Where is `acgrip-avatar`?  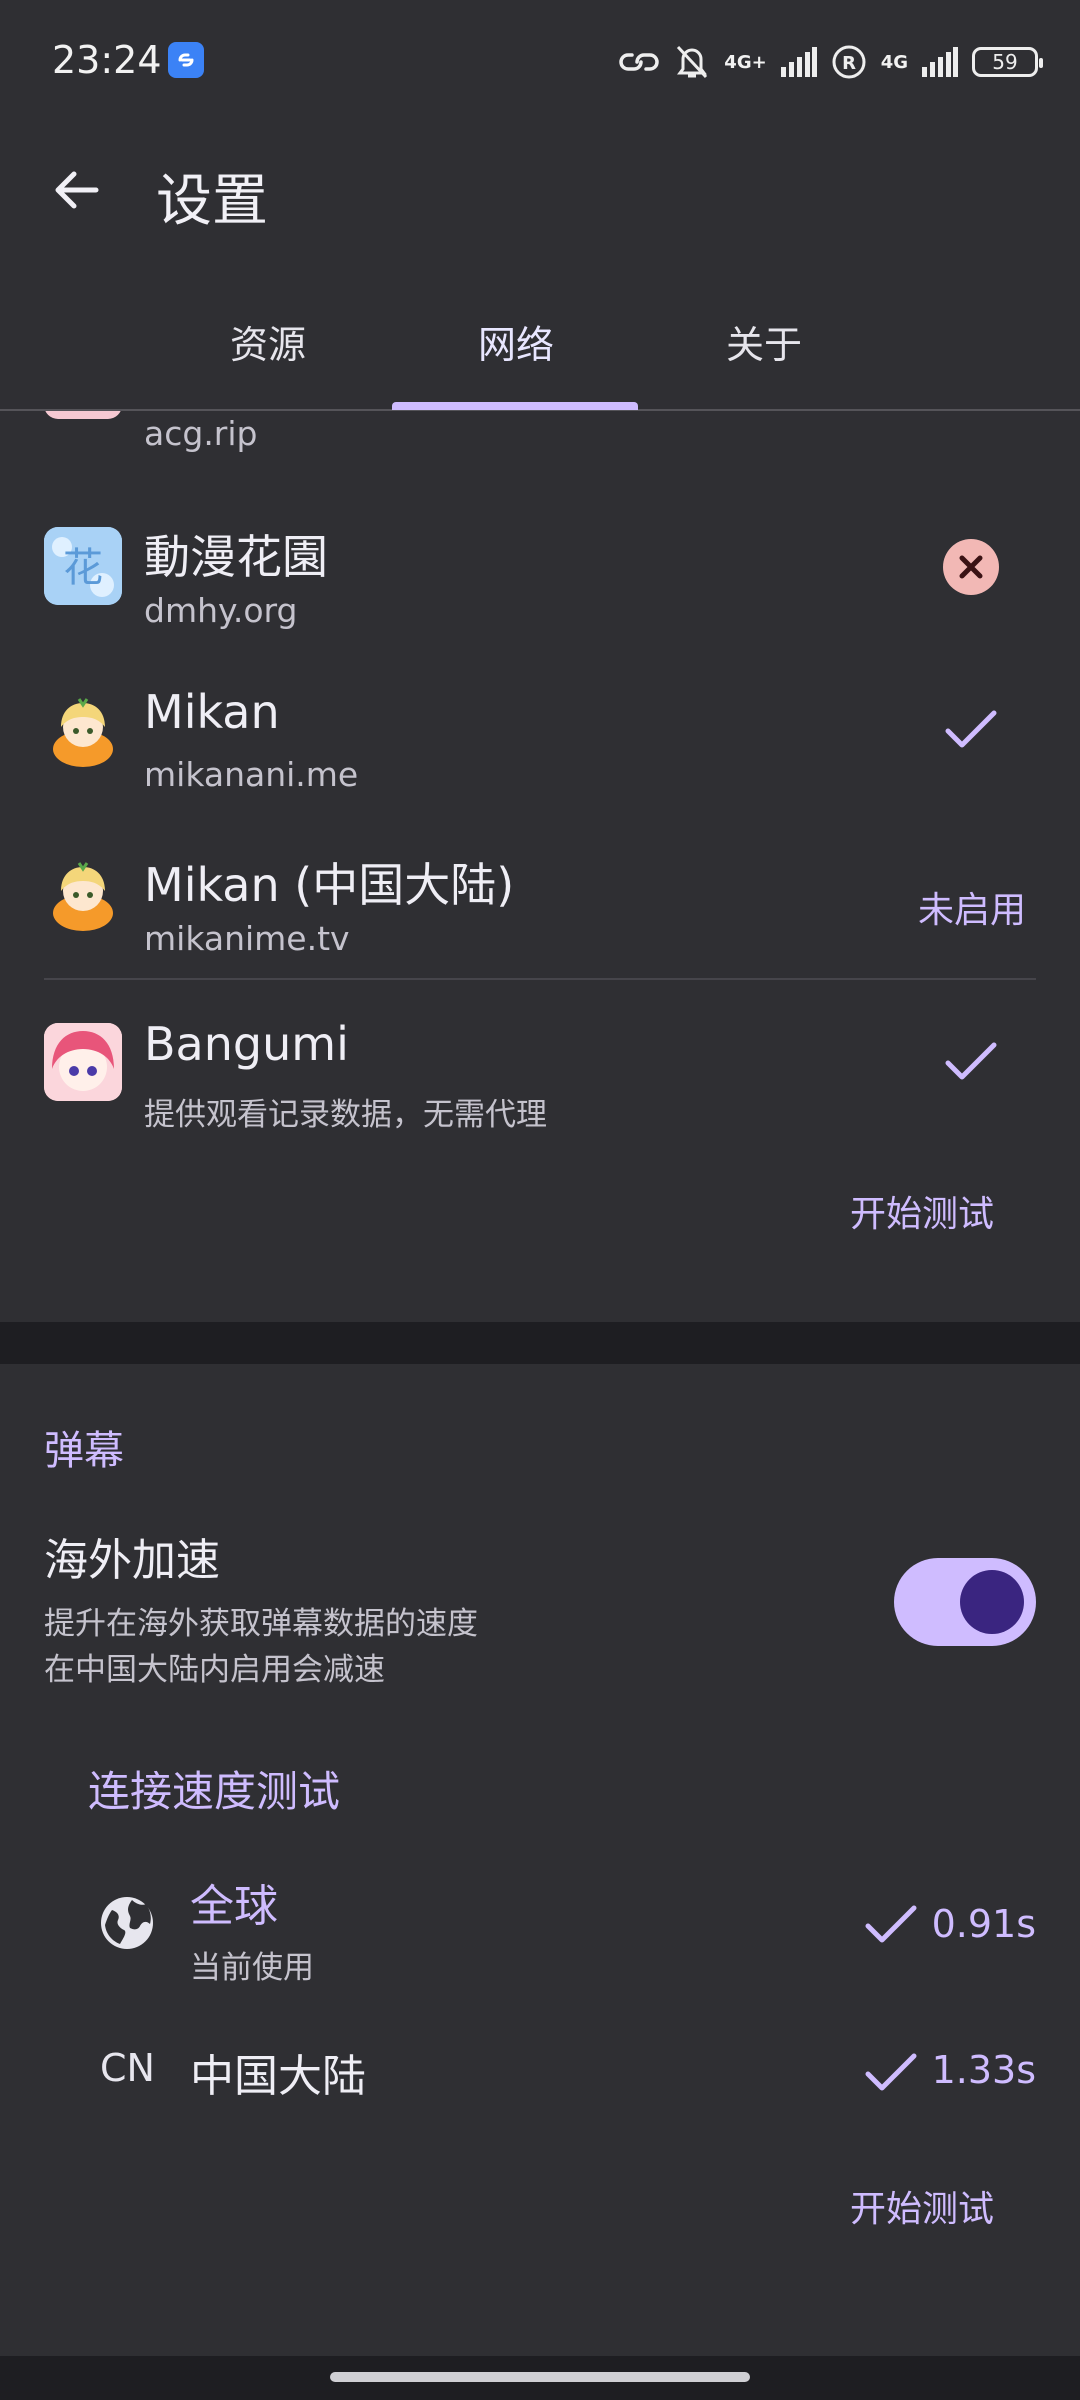 acgrip-avatar is located at coordinates (83, 415).